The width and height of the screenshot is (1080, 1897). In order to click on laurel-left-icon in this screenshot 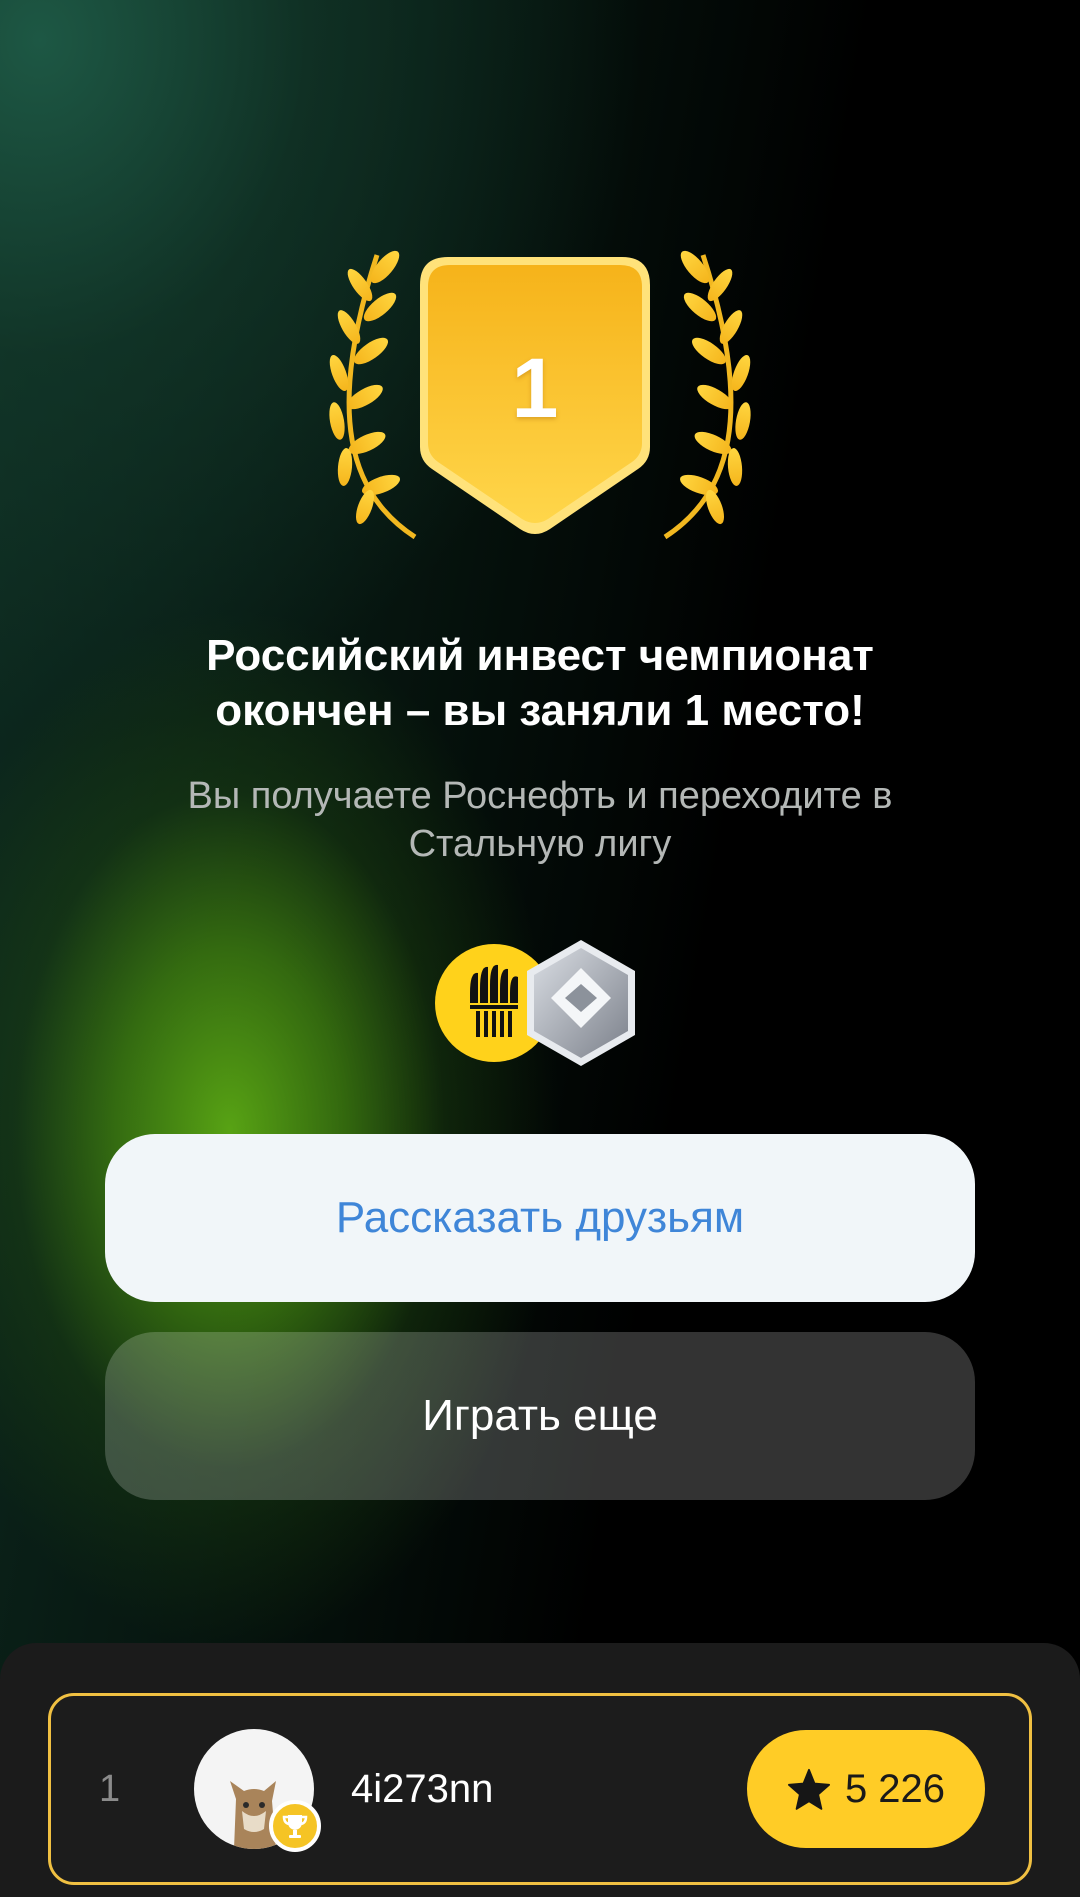, I will do `click(373, 395)`.